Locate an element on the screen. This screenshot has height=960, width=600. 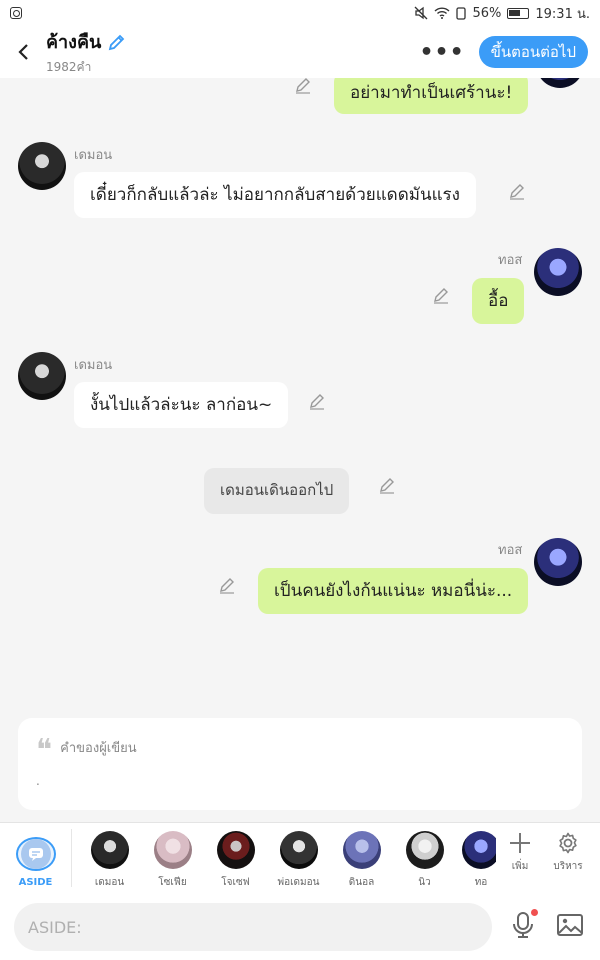
character-name: โจเซฟ is located at coordinates (235, 882).